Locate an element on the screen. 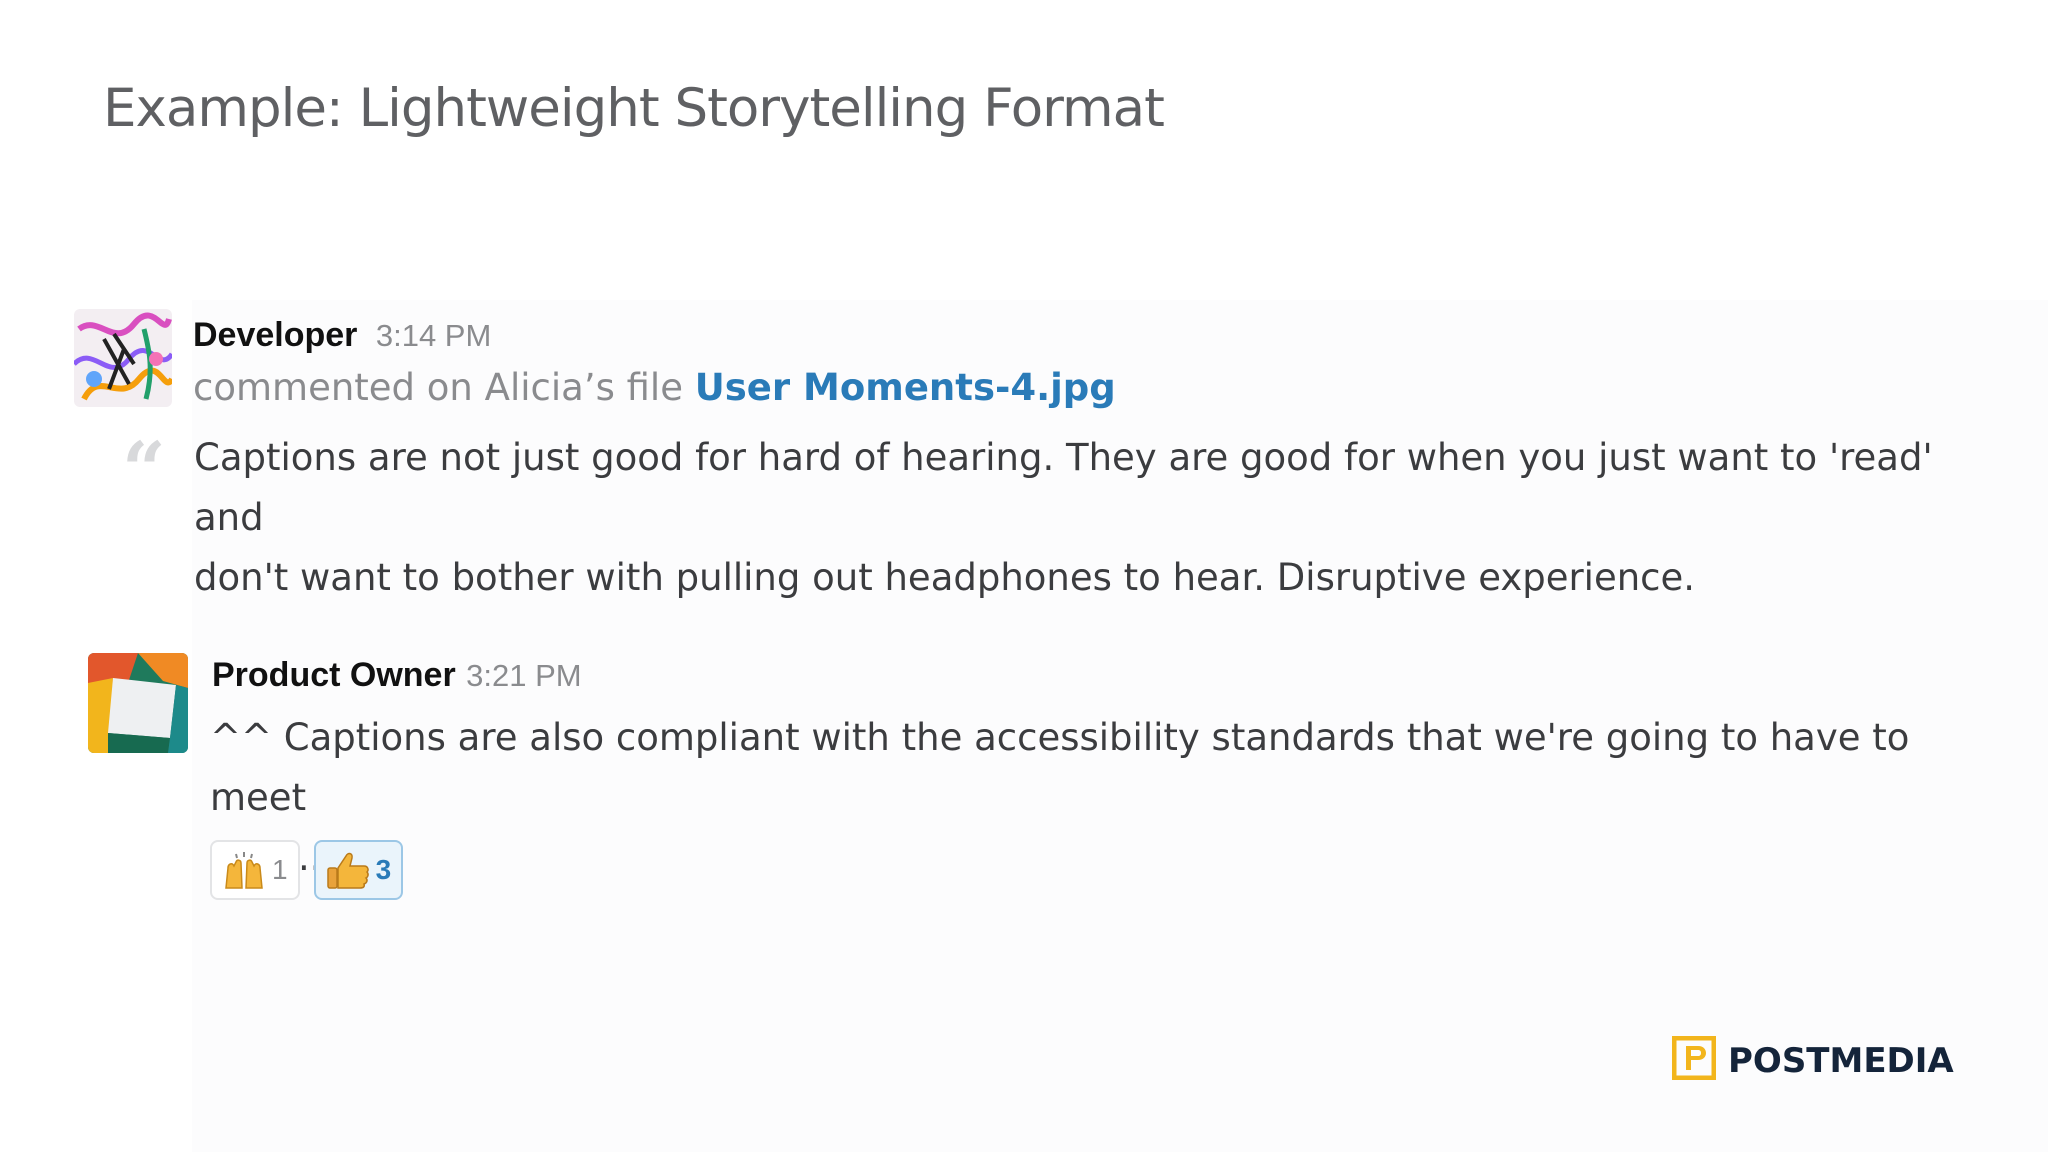  postmedia-brand: POSTMEDIA is located at coordinates (1812, 1060).